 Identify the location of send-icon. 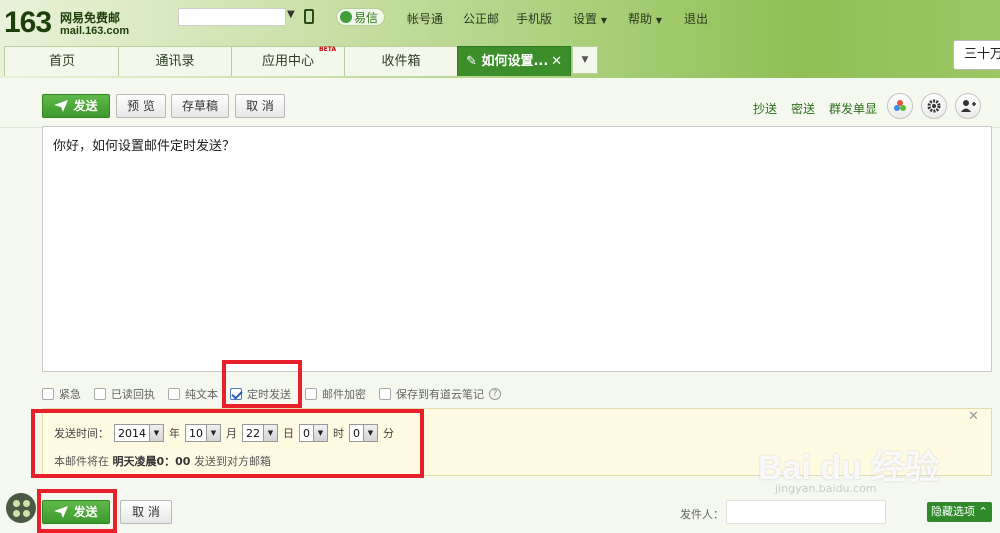
(61, 106).